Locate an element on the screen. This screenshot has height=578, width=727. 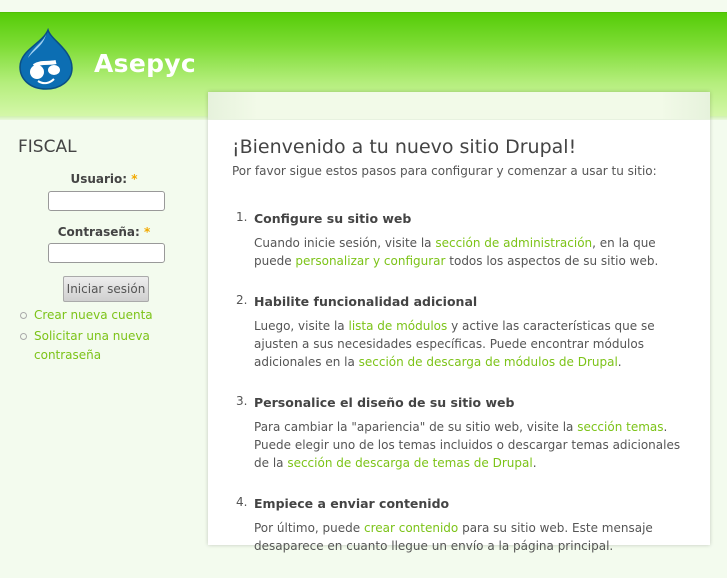
step-number: 2. is located at coordinates (242, 300).